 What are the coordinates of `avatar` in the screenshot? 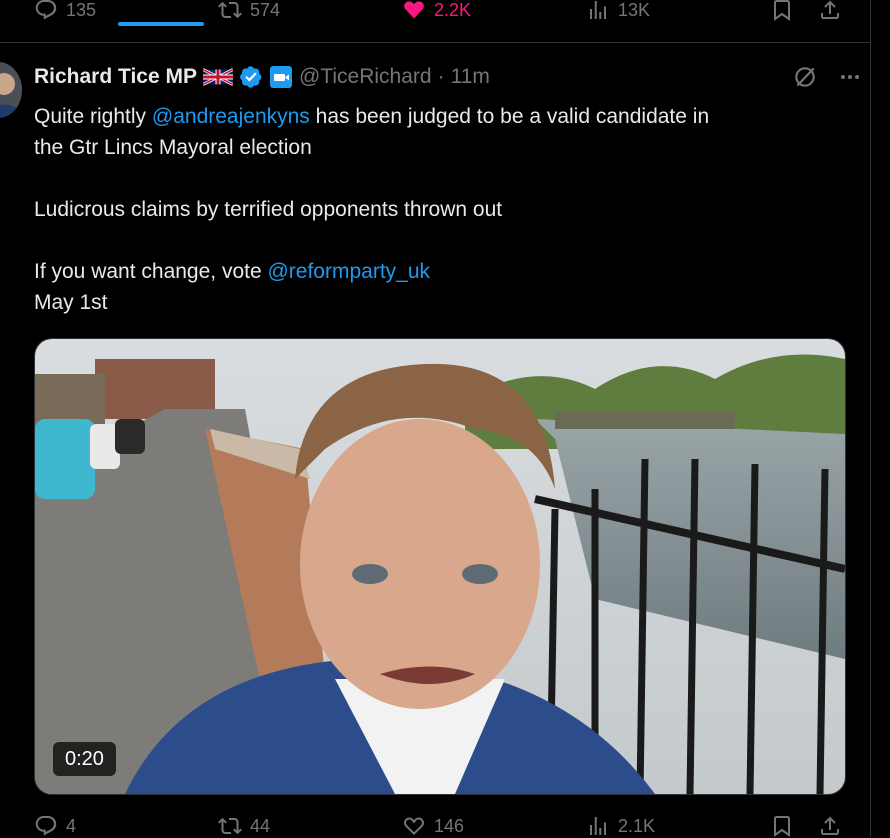 It's located at (11, 90).